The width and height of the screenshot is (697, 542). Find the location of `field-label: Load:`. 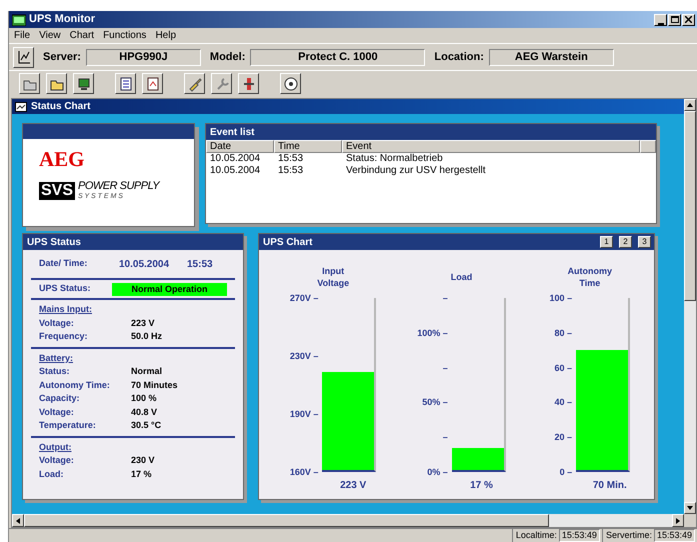

field-label: Load: is located at coordinates (51, 474).